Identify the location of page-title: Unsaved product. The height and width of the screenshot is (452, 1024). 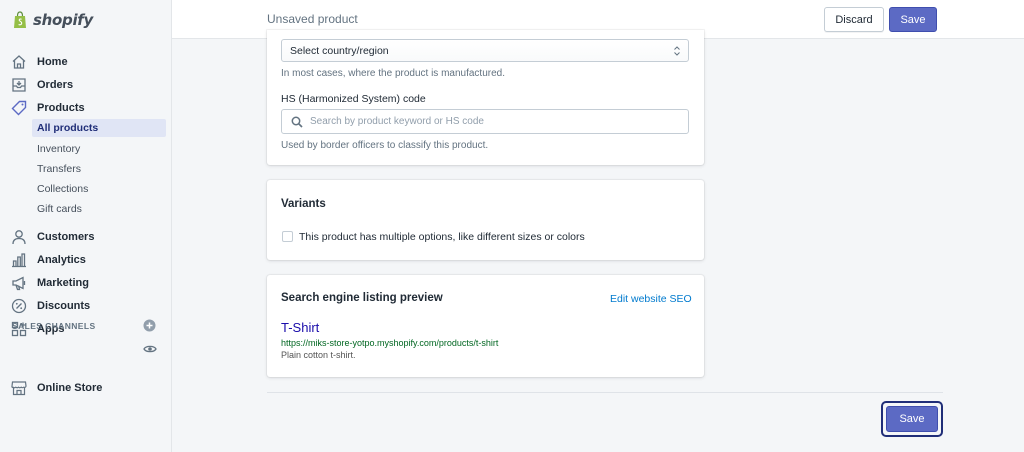
(312, 19).